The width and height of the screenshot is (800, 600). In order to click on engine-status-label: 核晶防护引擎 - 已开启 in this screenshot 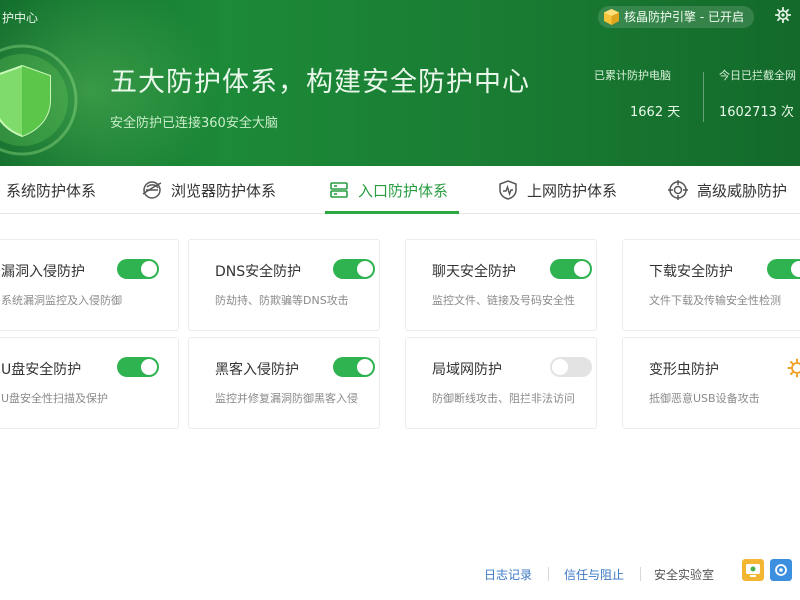, I will do `click(684, 17)`.